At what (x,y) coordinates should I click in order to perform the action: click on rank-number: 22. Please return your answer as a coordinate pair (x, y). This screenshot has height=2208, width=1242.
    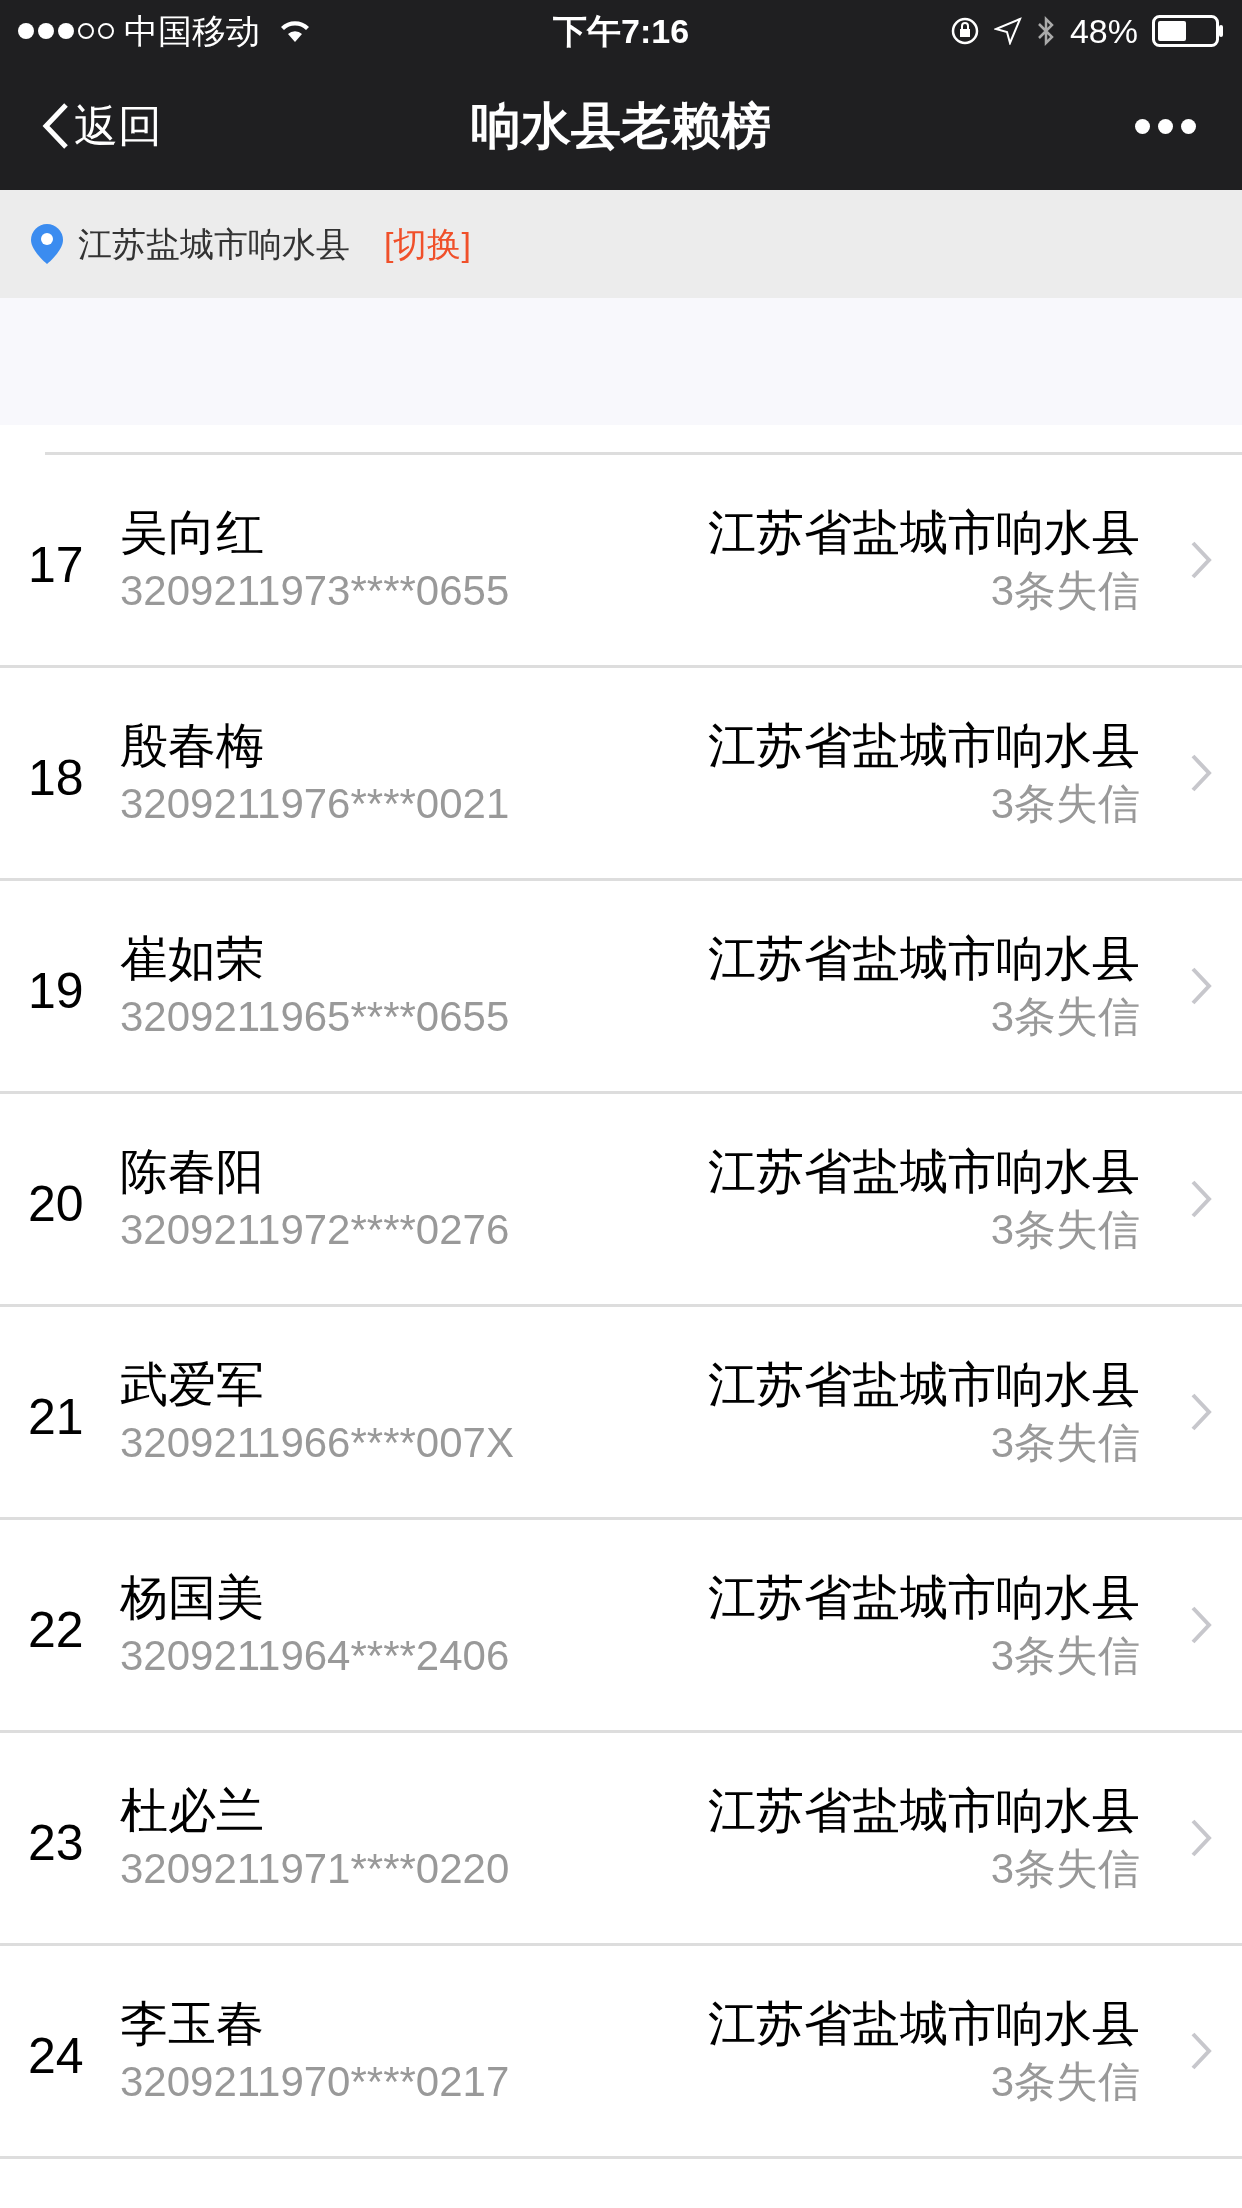
    Looking at the image, I should click on (56, 1630).